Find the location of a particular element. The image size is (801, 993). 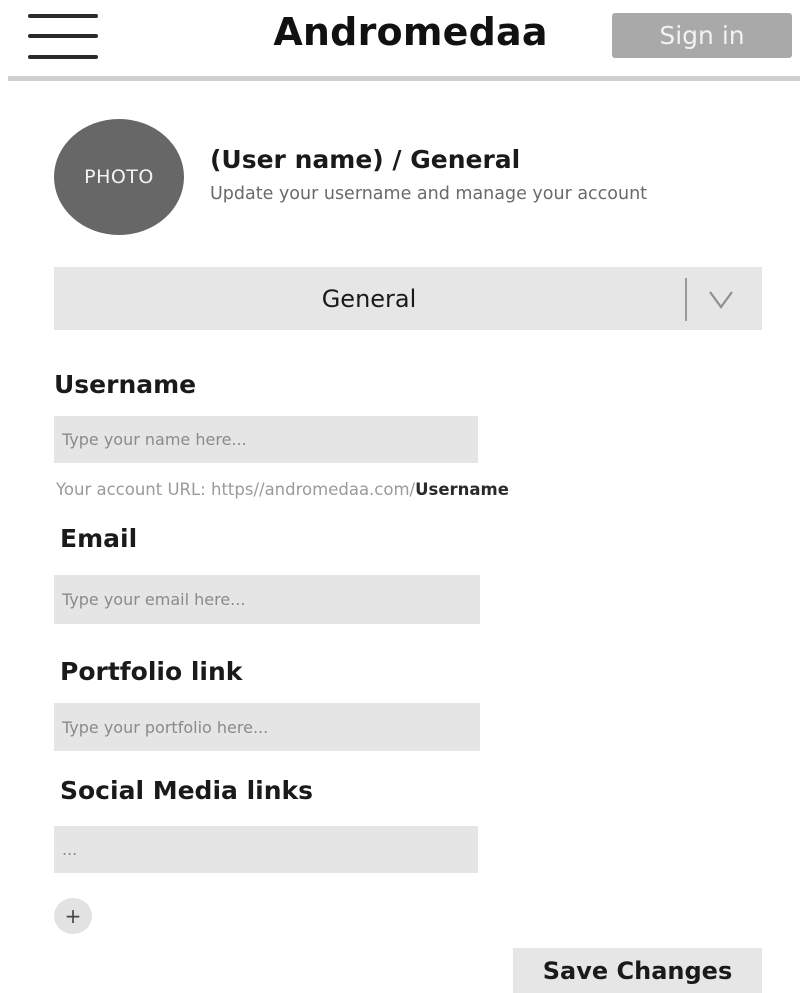

avatar: PHOTO is located at coordinates (119, 177).